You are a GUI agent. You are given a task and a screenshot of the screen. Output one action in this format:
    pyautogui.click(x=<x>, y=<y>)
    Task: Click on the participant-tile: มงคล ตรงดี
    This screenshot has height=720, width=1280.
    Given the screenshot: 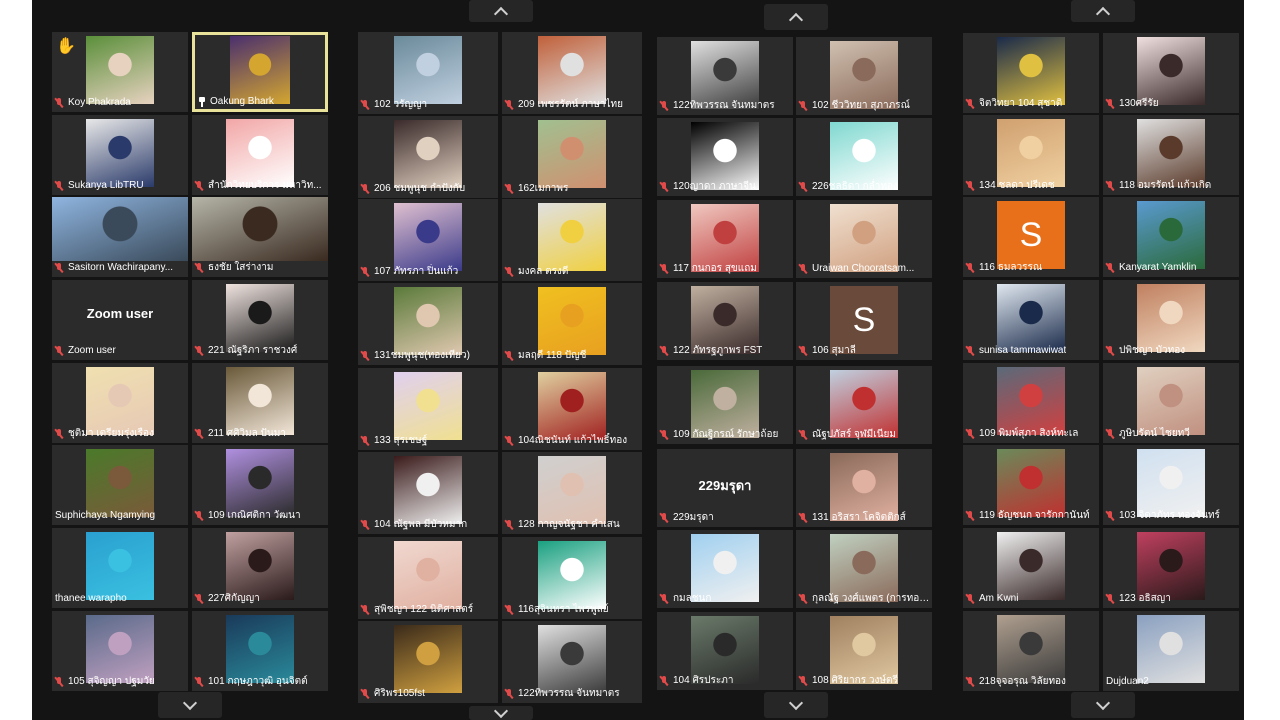 What is the action you would take?
    pyautogui.click(x=572, y=240)
    